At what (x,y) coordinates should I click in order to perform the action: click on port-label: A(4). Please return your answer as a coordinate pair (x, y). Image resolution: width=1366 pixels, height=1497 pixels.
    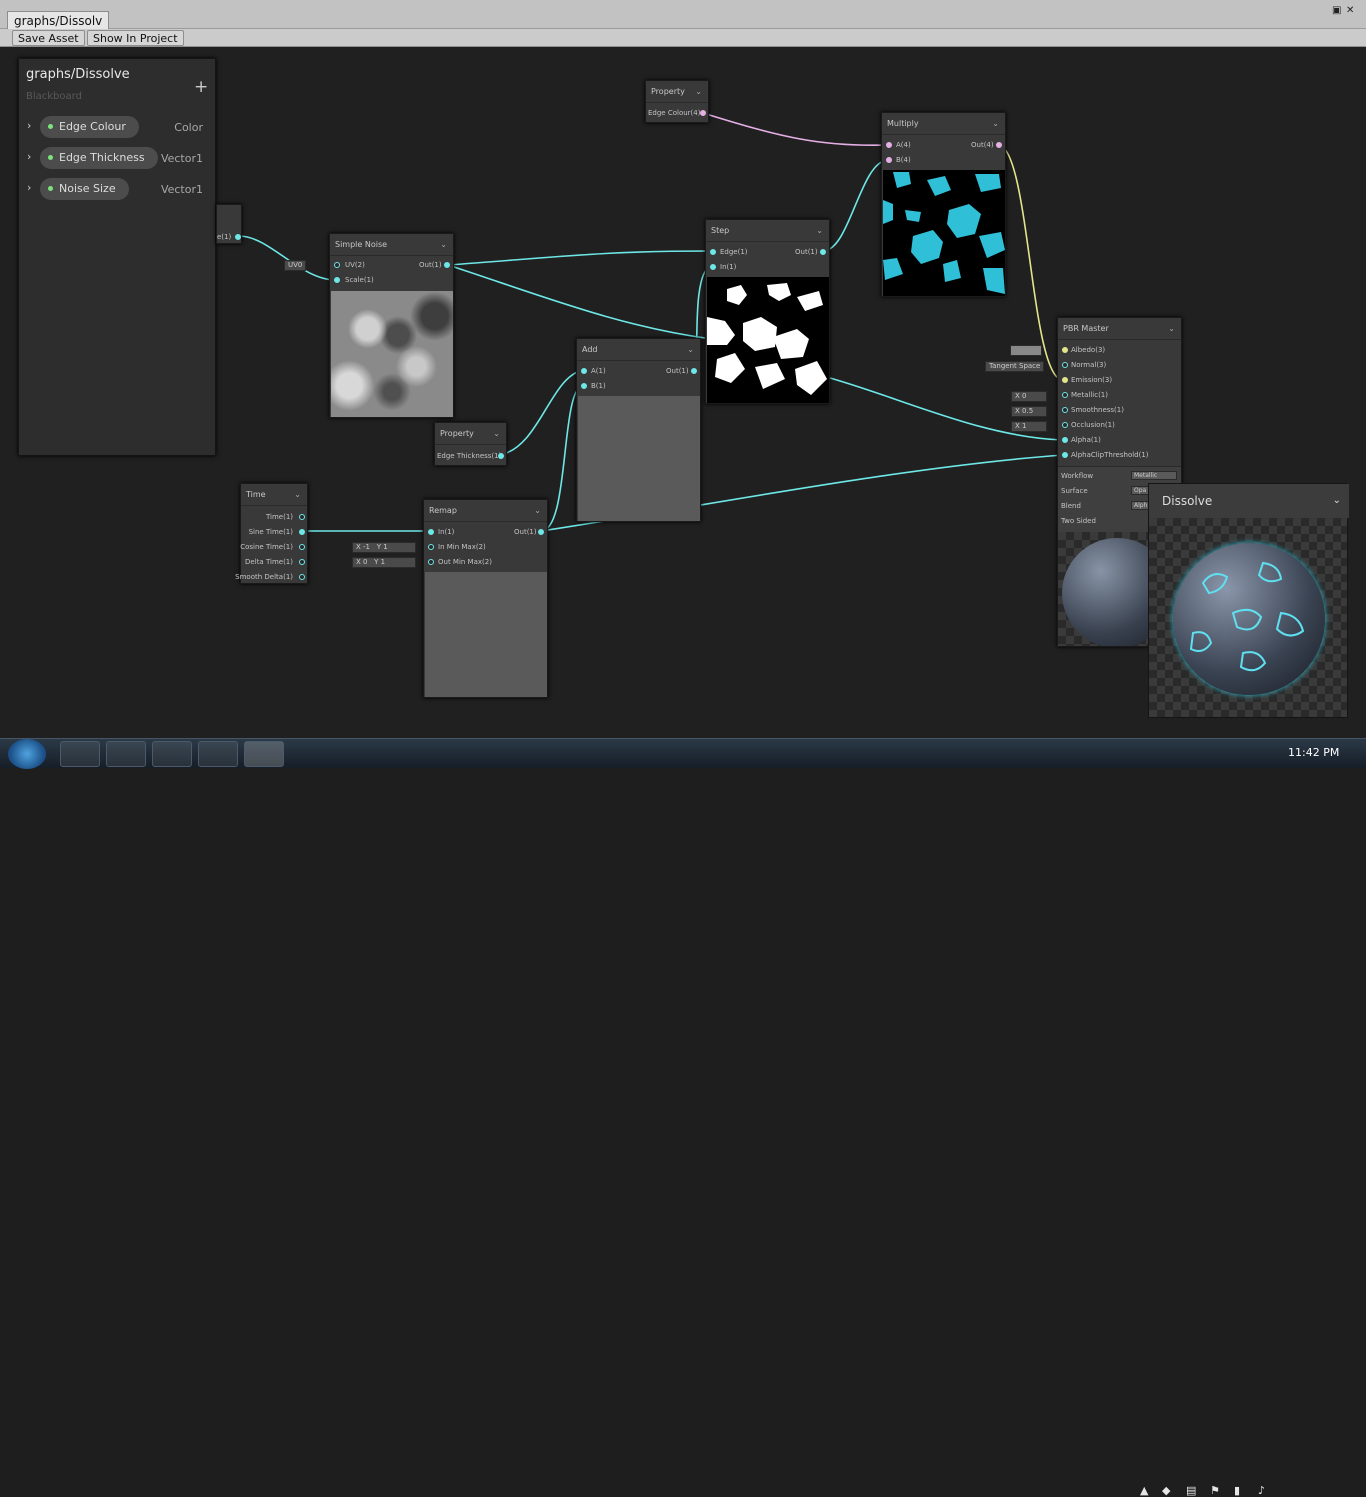
    Looking at the image, I should click on (903, 145).